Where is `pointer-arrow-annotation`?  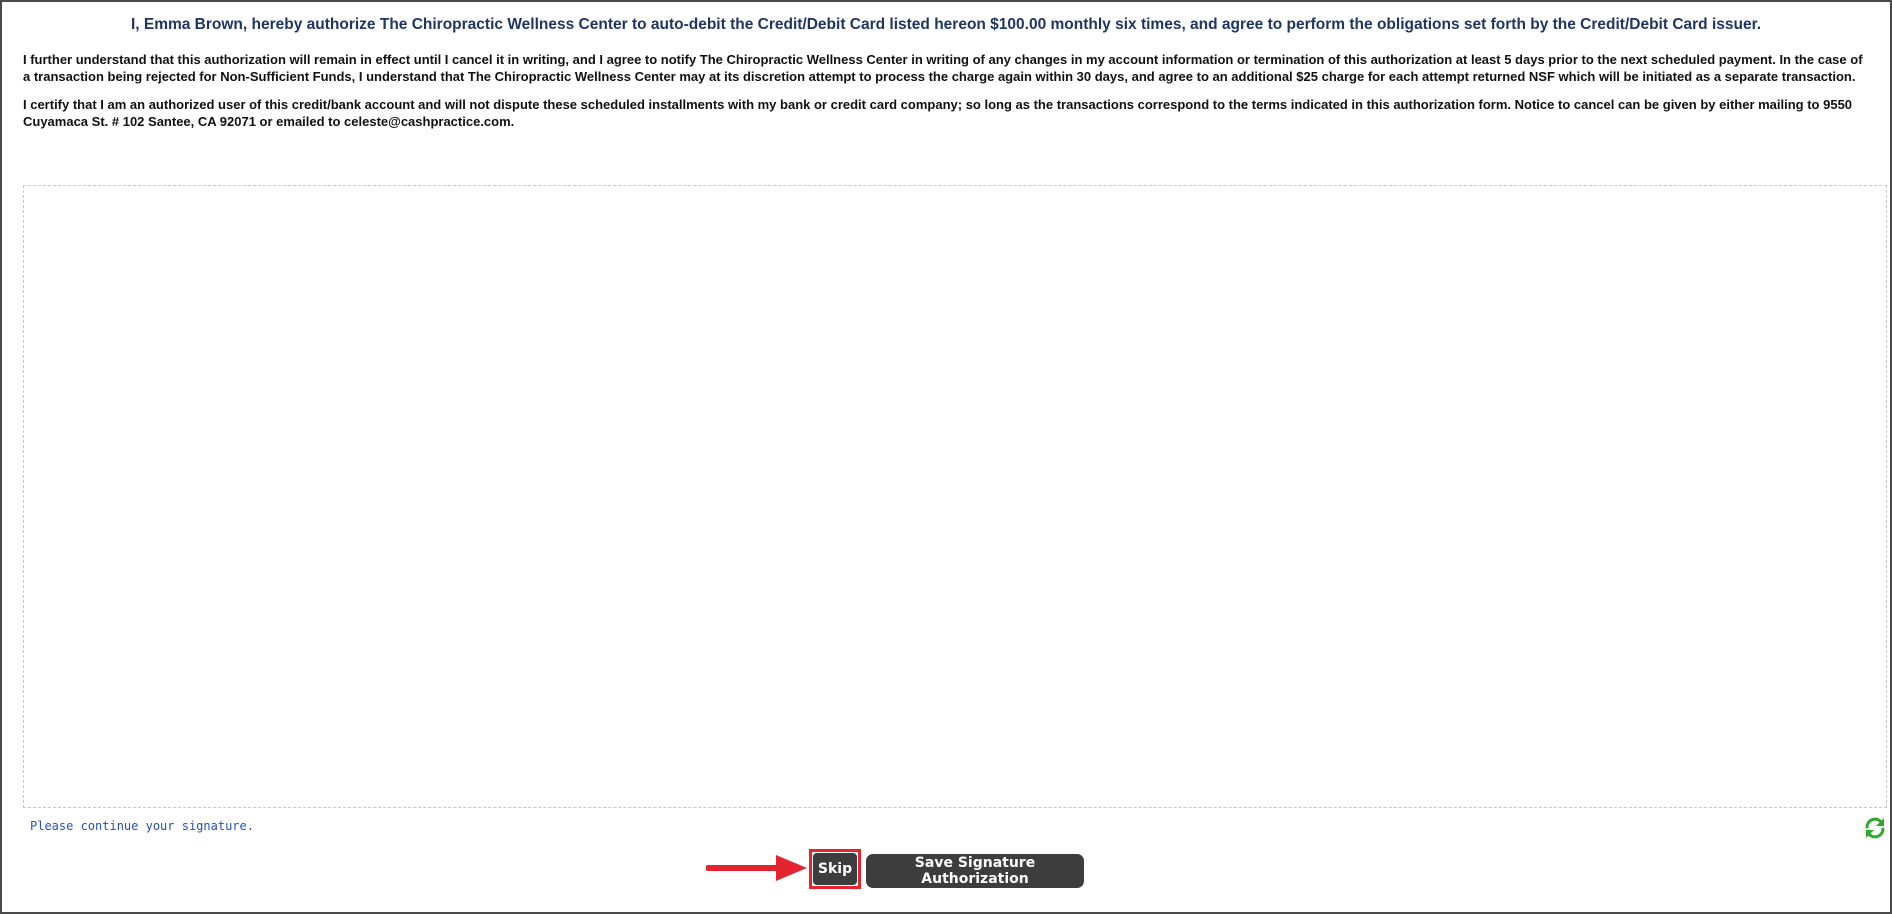
pointer-arrow-annotation is located at coordinates (756, 868).